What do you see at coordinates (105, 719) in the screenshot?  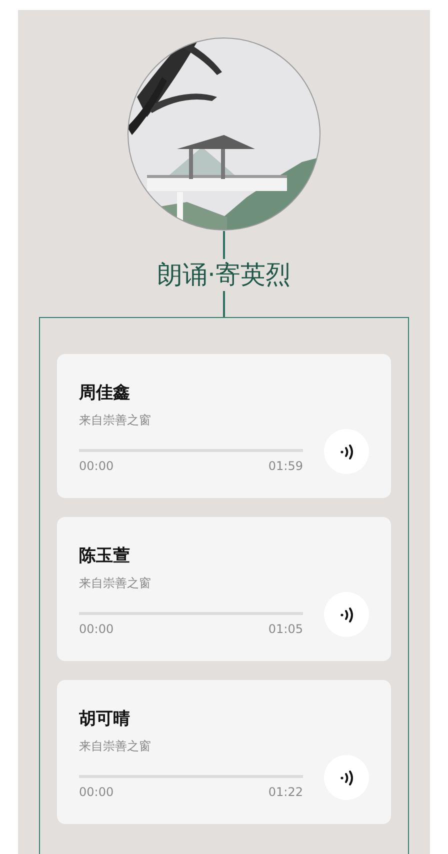 I see `reciter-name: 胡可晴` at bounding box center [105, 719].